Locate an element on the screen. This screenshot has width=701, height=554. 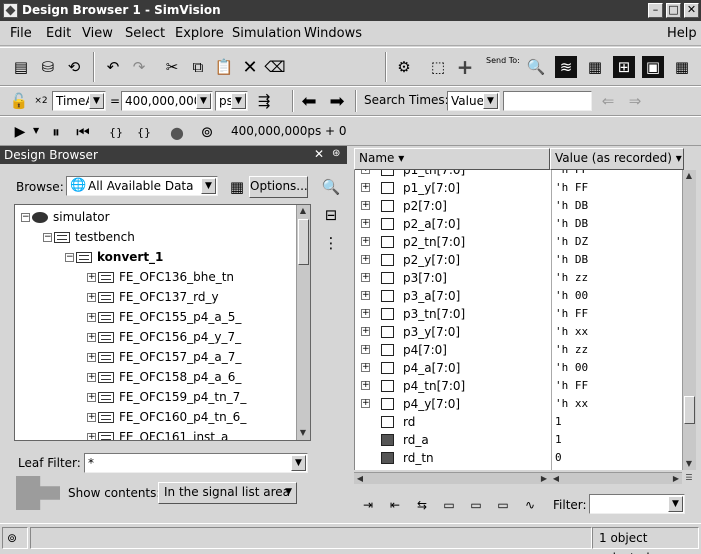
chevron-down-icon: ▼ is located at coordinates (36, 130).